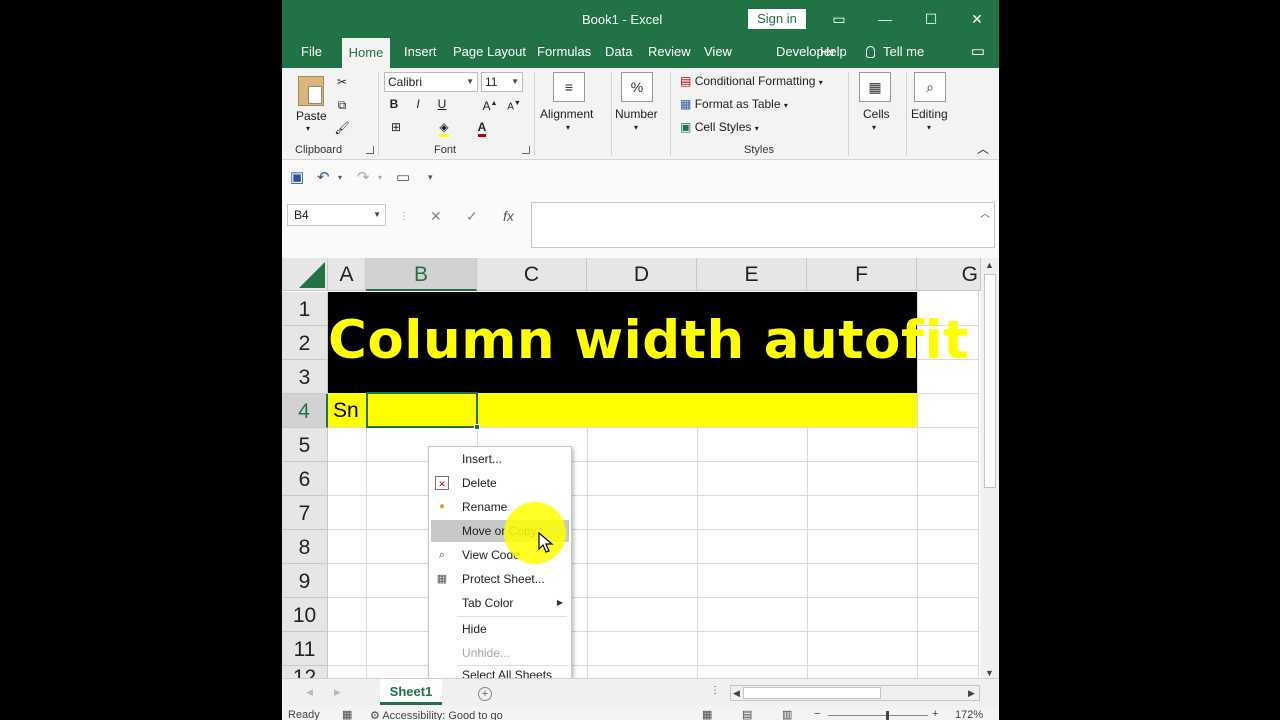 Image resolution: width=1280 pixels, height=720 pixels. What do you see at coordinates (878, 715) in the screenshot?
I see `zoom-slider` at bounding box center [878, 715].